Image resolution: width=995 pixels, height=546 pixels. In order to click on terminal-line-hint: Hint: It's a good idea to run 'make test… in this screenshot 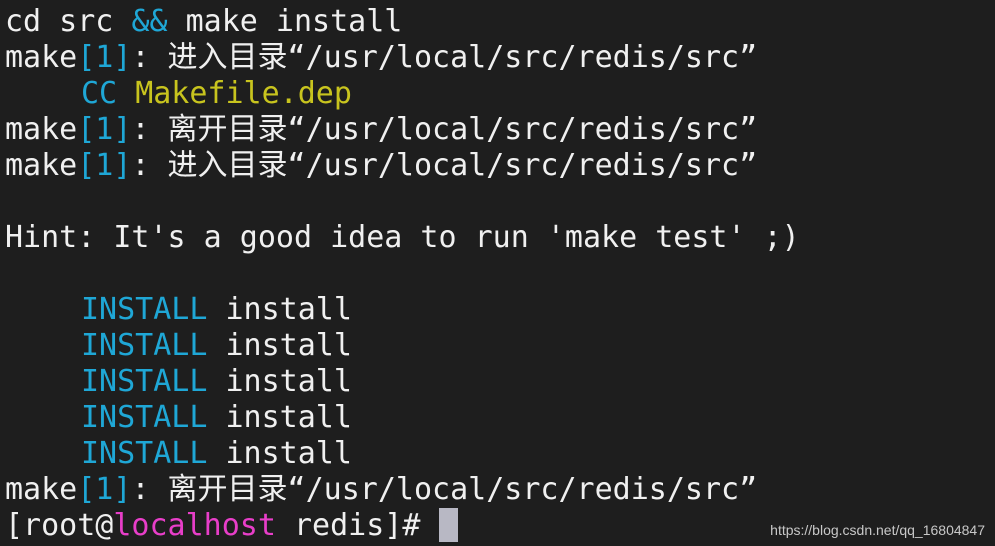, I will do `click(402, 237)`.